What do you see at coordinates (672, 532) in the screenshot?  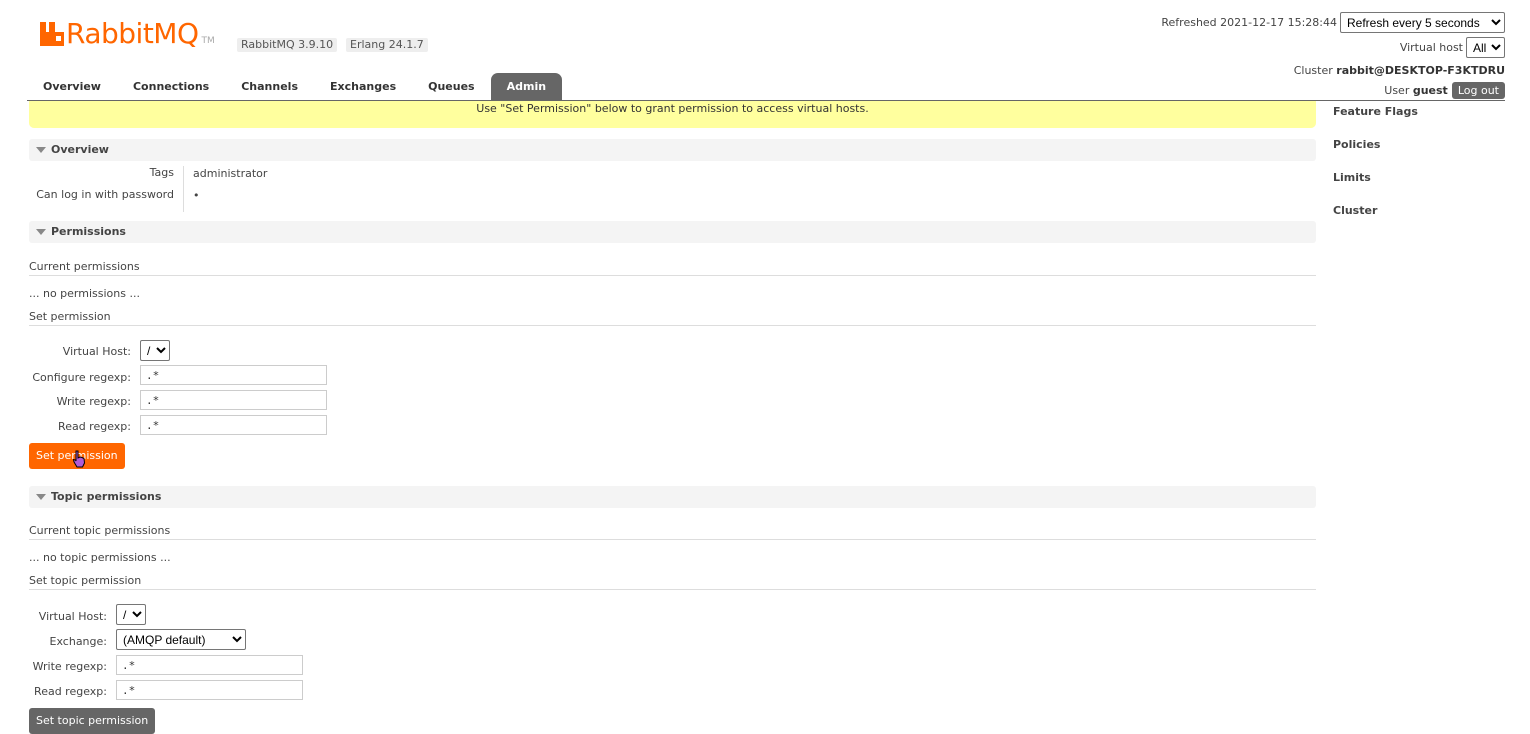 I see `current-topic-permissions-heading: Current topic permissions` at bounding box center [672, 532].